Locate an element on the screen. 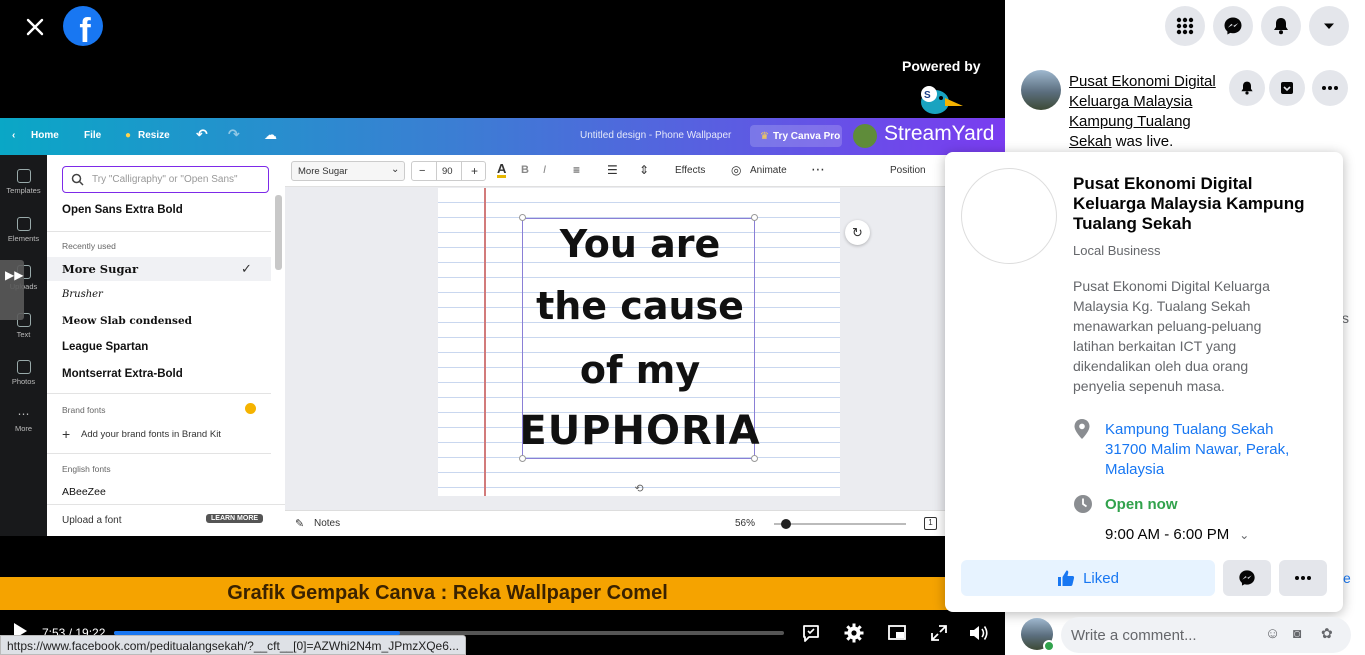 The height and width of the screenshot is (655, 1365). font-search-placeholder: Try "Calligraphy" or "Open Sans" is located at coordinates (165, 179).